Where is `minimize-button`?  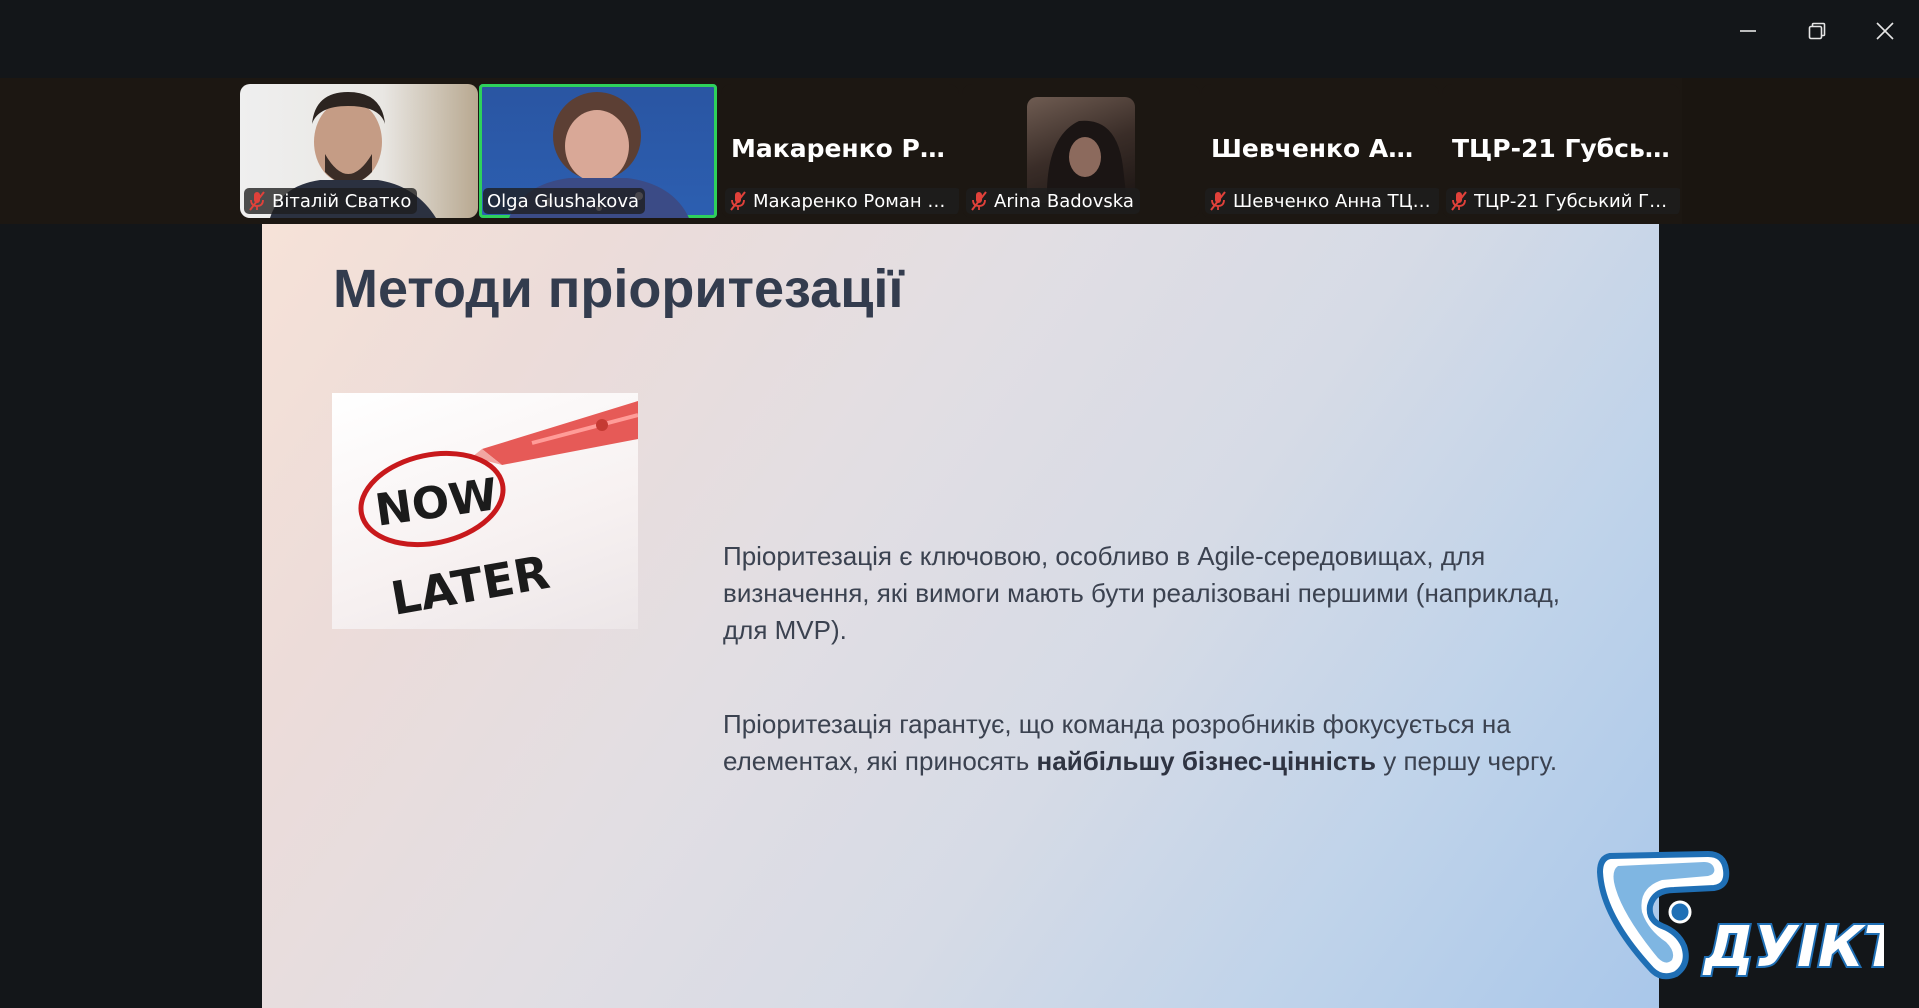
minimize-button is located at coordinates (1748, 31).